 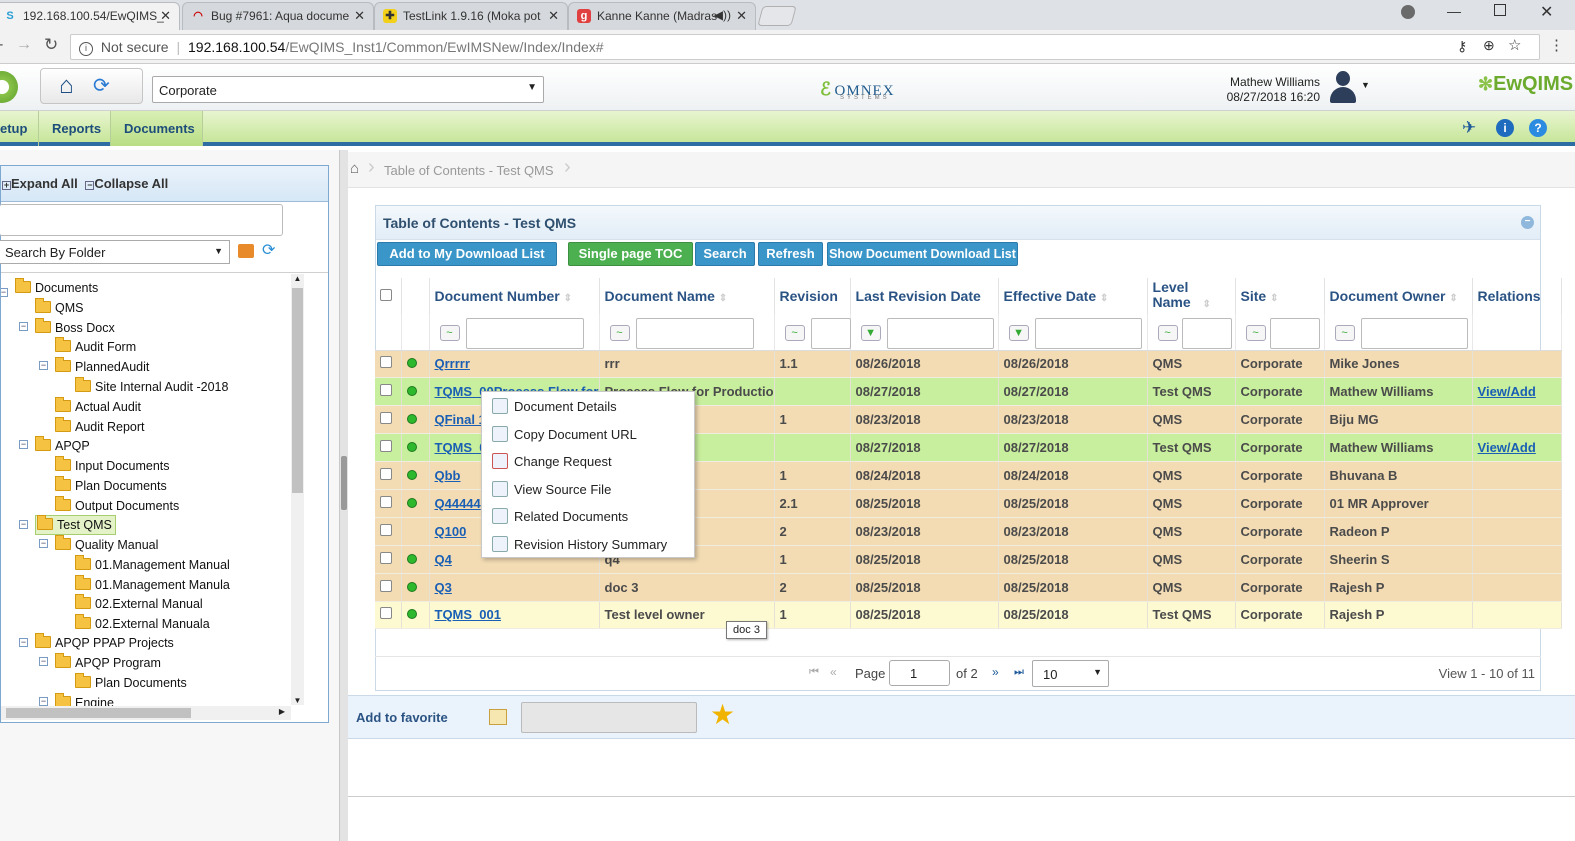 I want to click on tree-search-input, so click(x=141, y=220).